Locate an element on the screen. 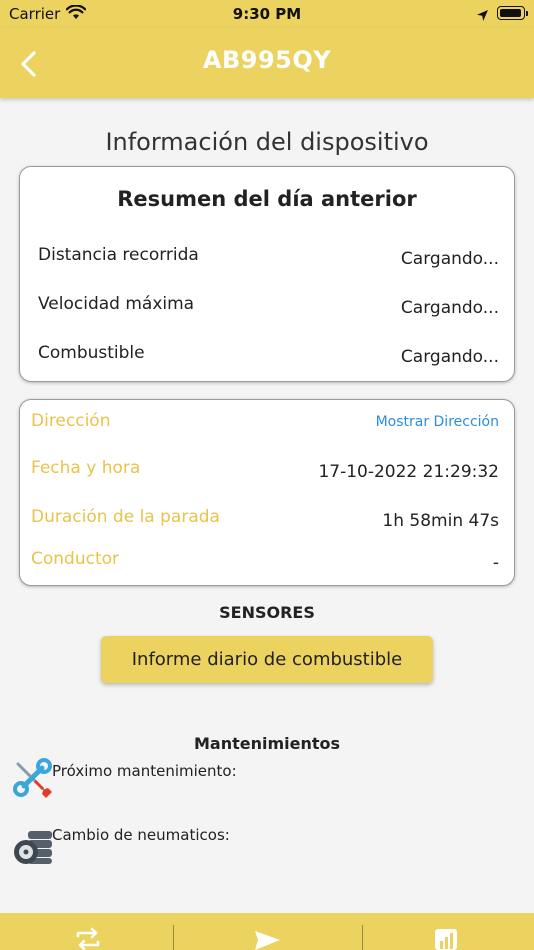 The width and height of the screenshot is (534, 950). status-bar: Carrier 9:30 PM is located at coordinates (267, 14).